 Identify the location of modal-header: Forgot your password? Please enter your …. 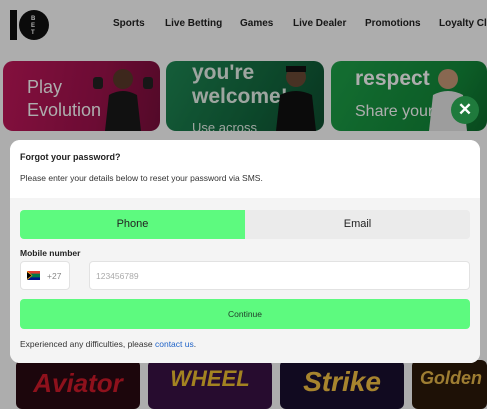
(245, 169).